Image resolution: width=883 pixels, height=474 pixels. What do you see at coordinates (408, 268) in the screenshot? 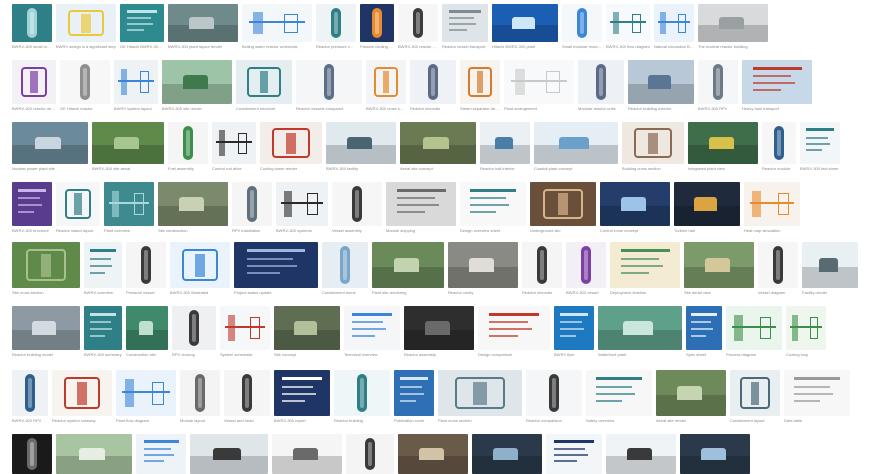
I see `image-result: Plant site rendering` at bounding box center [408, 268].